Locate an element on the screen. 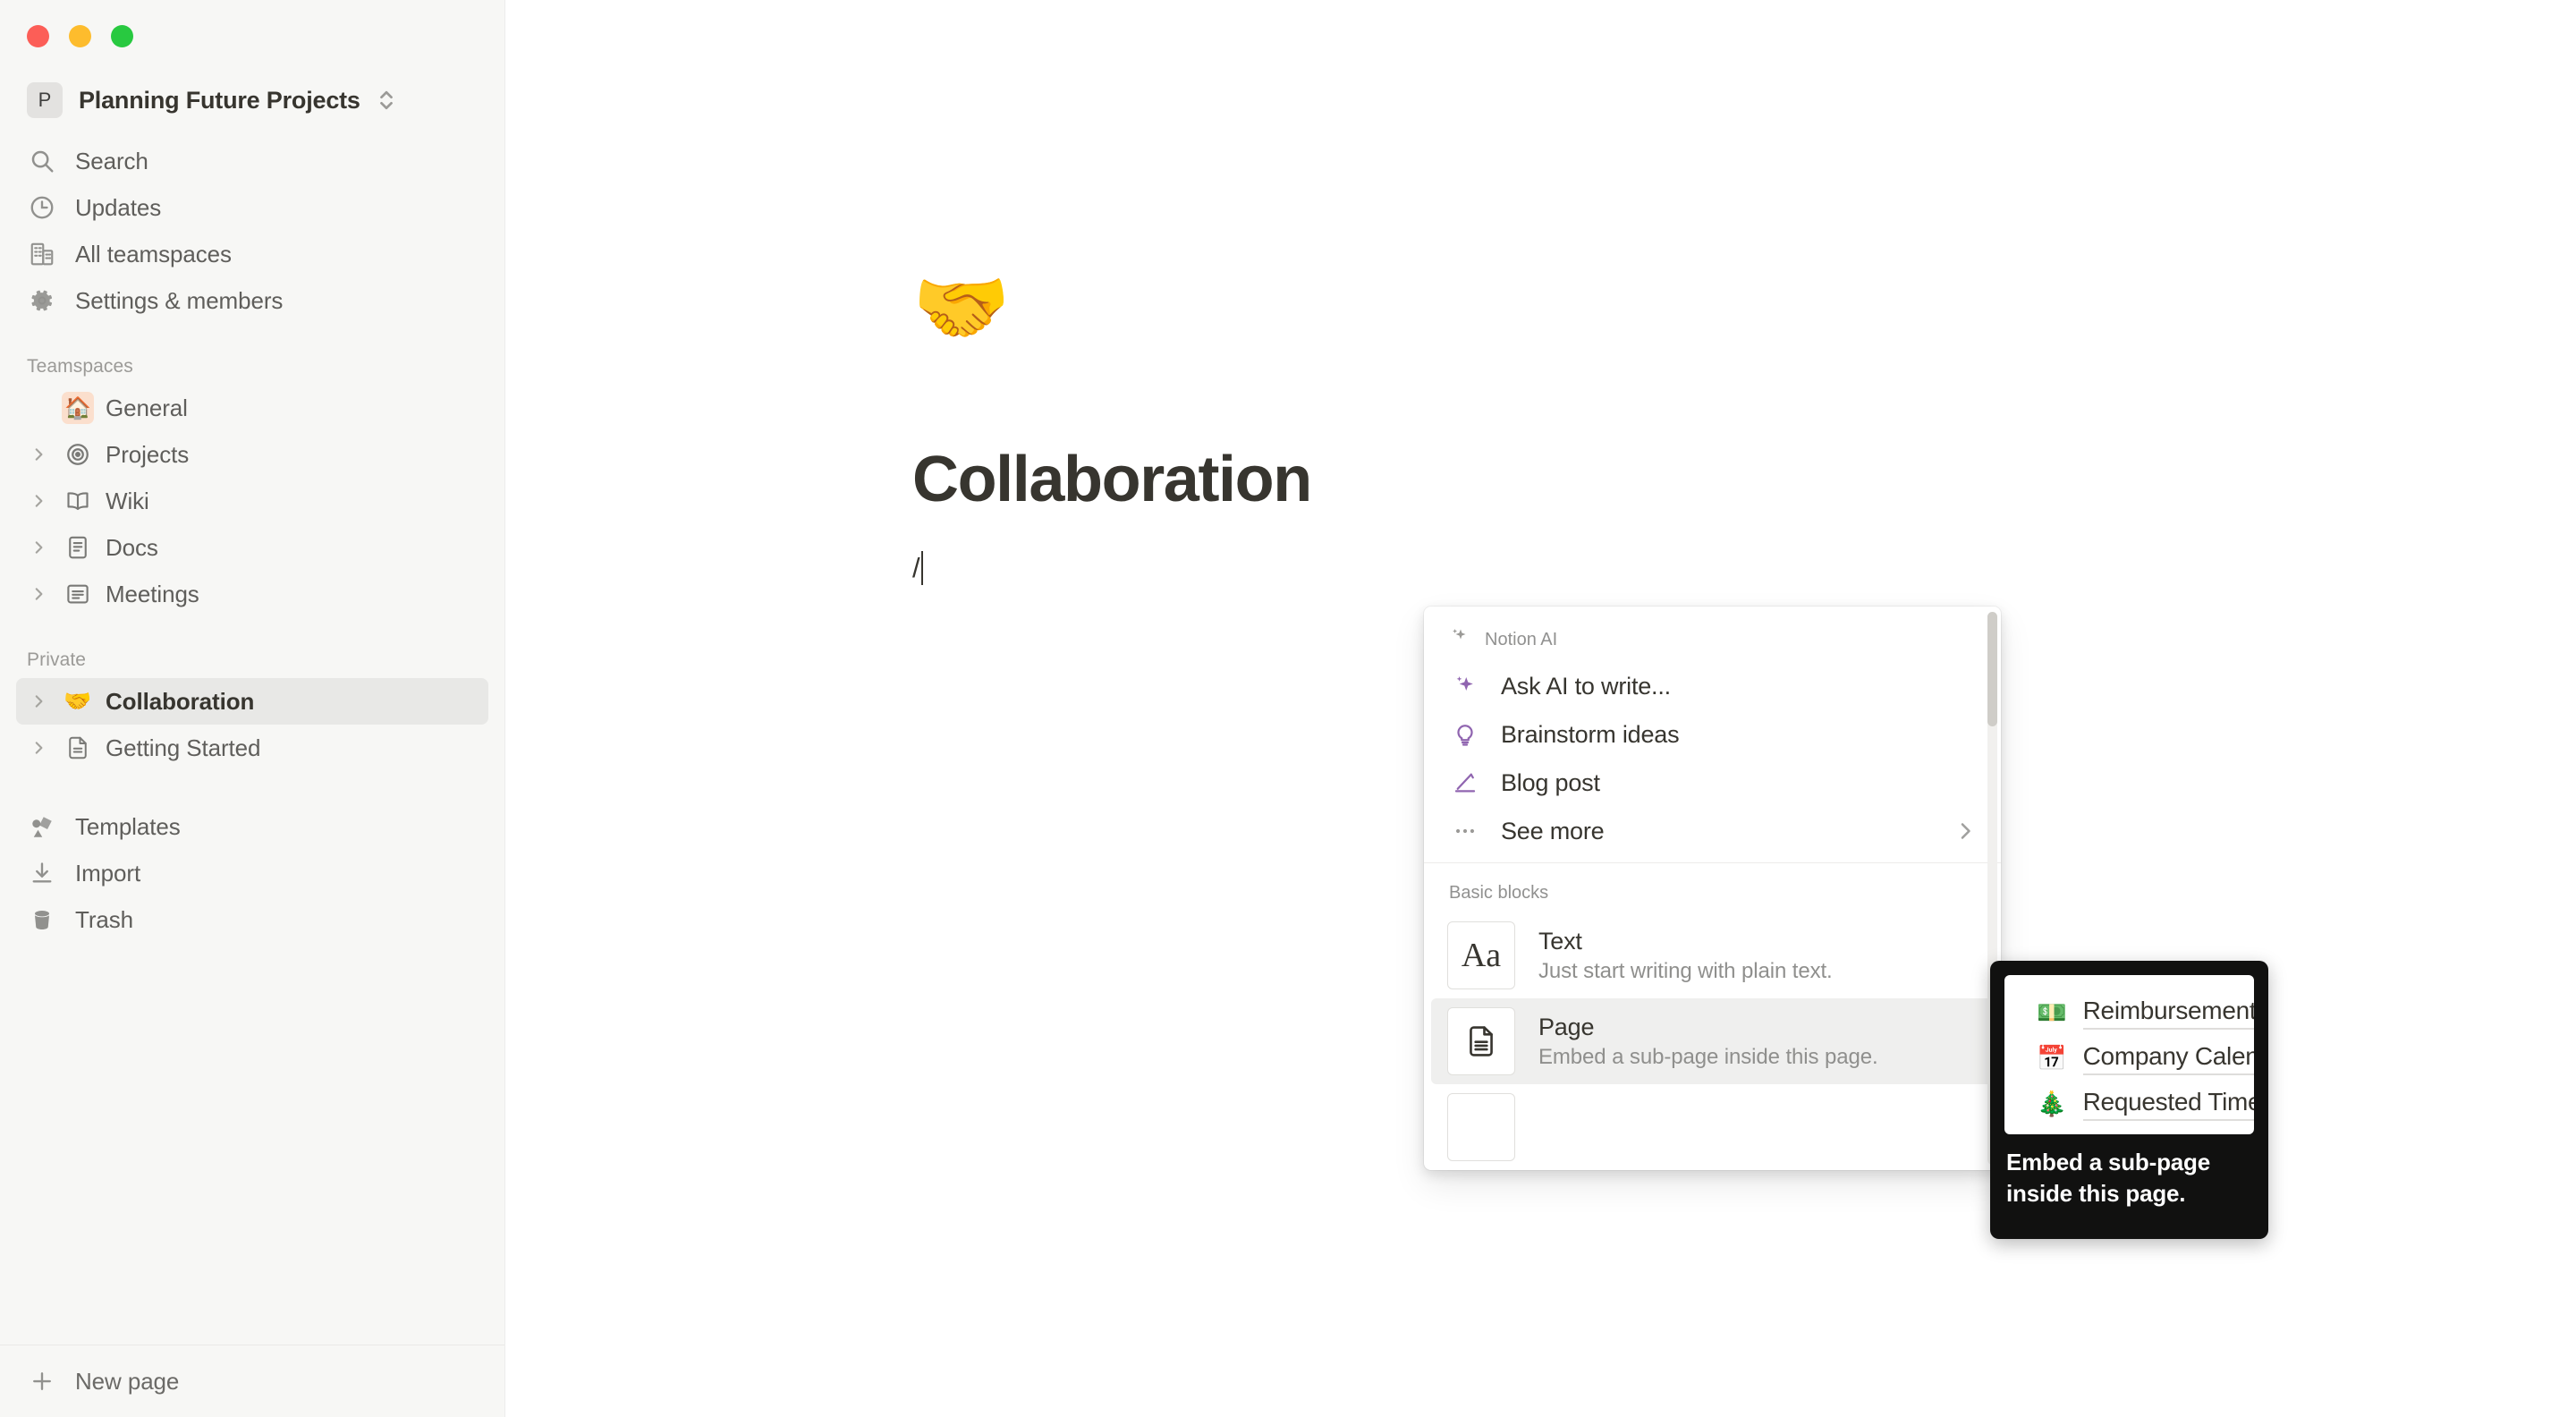  target-icon is located at coordinates (78, 454).